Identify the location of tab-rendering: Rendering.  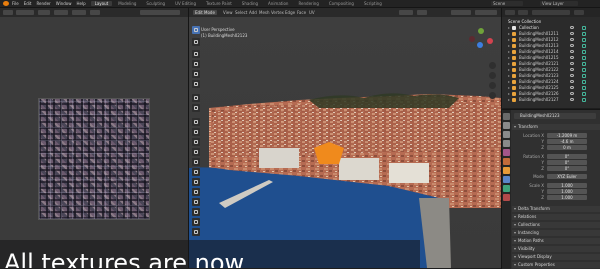
(308, 3).